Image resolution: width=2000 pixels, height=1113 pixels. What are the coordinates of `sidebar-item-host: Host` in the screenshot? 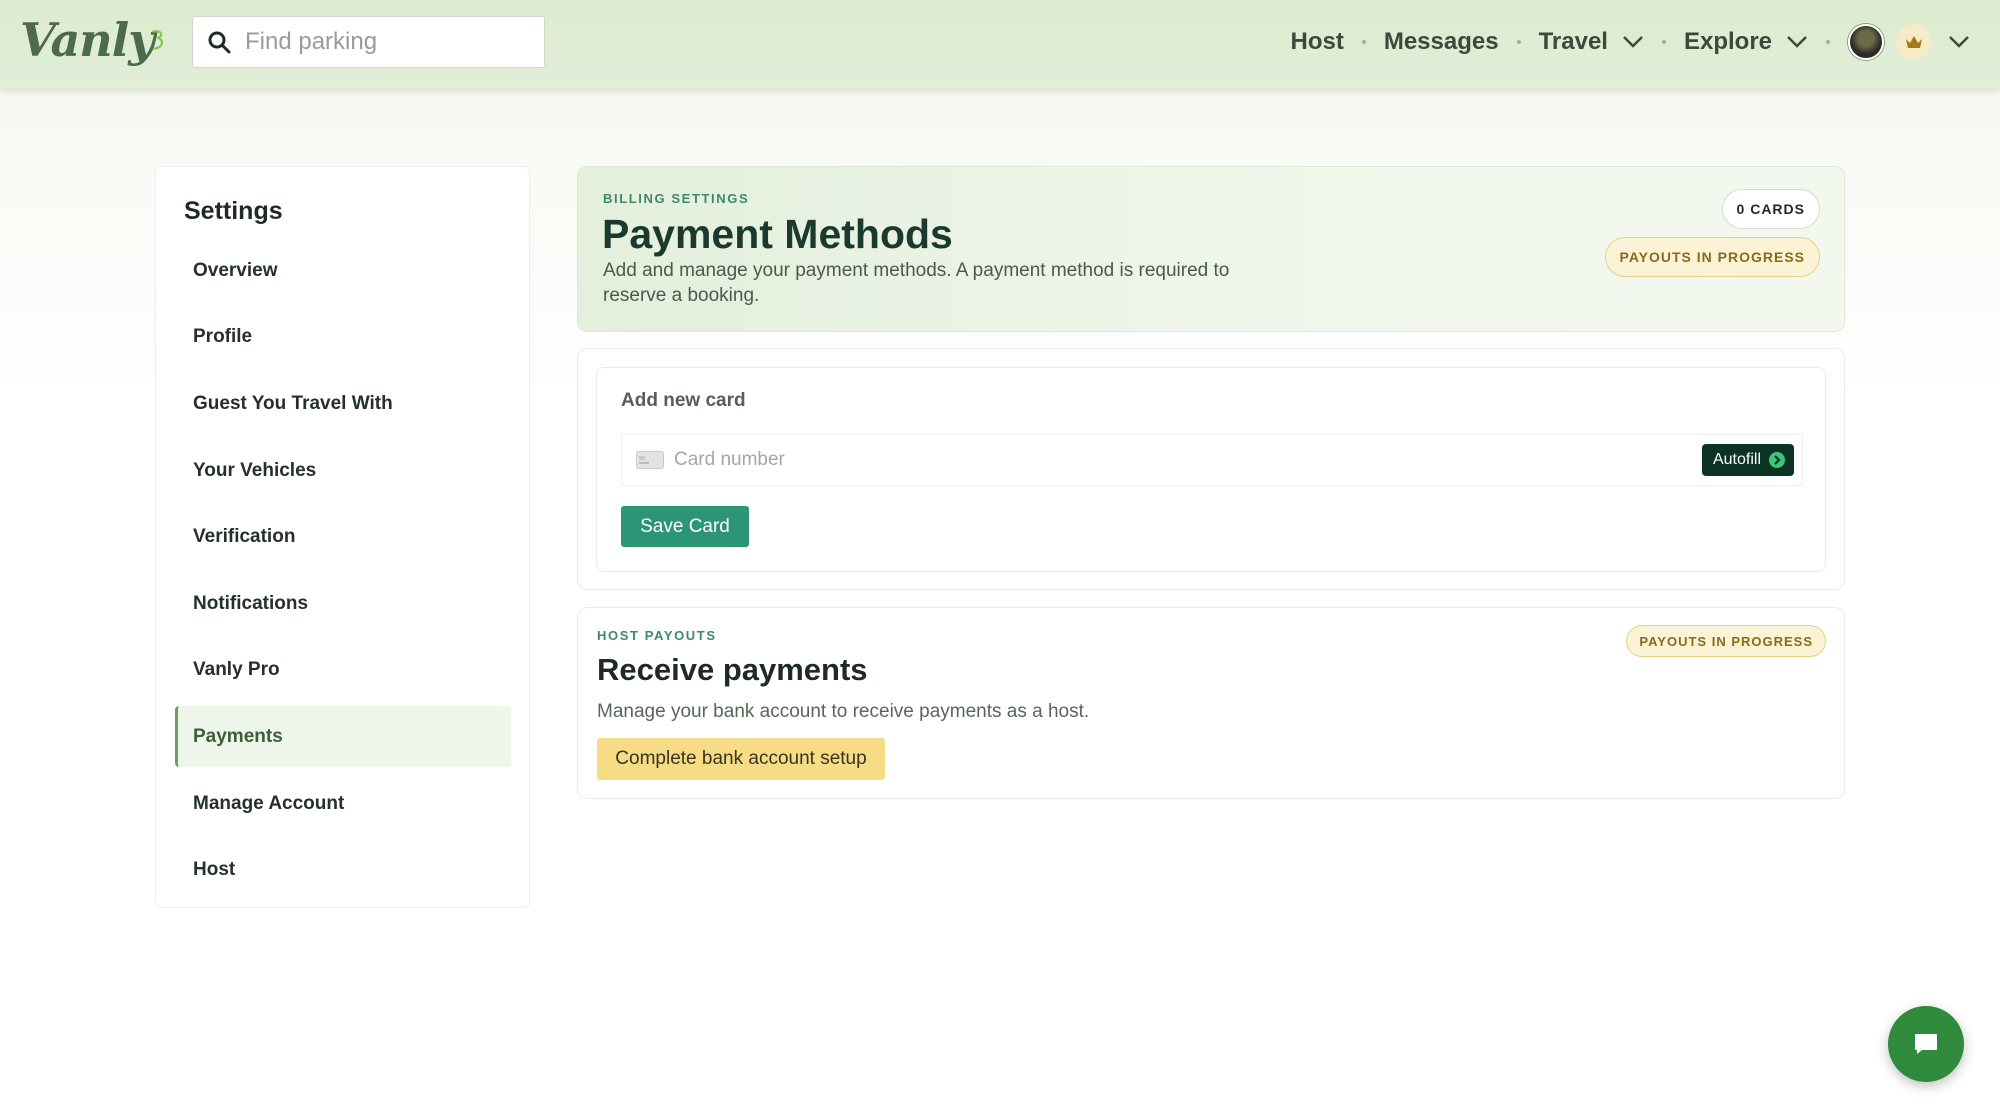 It's located at (343, 869).